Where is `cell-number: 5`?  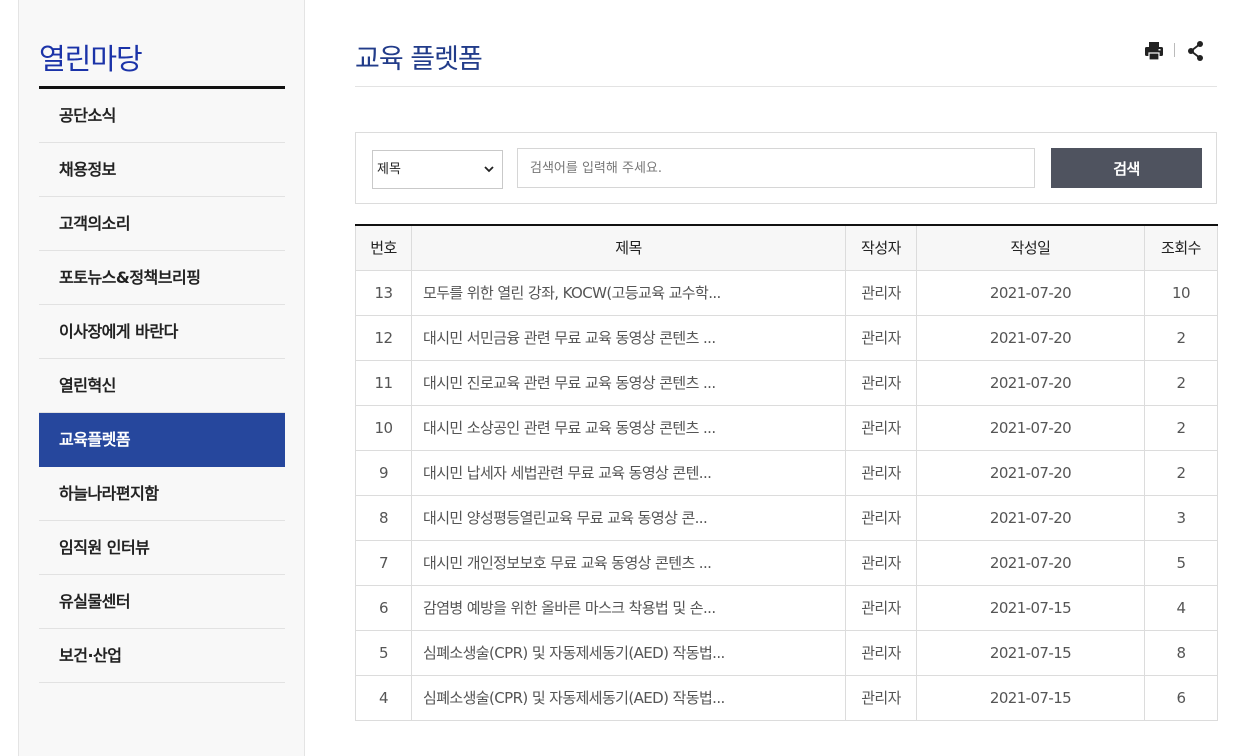 cell-number: 5 is located at coordinates (383, 652).